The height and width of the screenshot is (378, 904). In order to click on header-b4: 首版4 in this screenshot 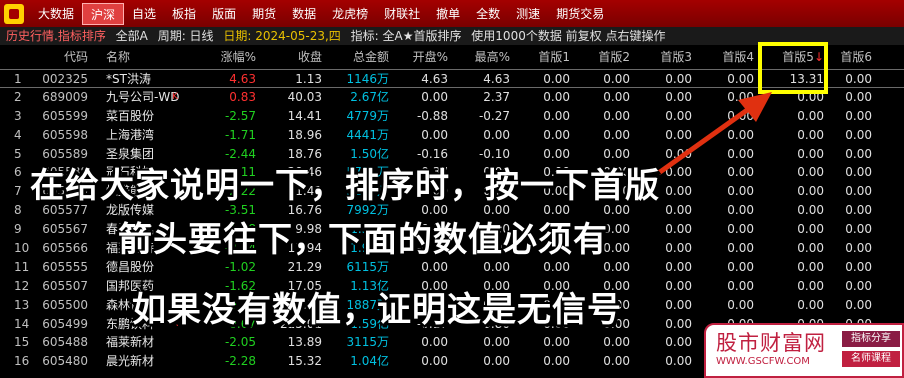, I will do `click(738, 57)`.